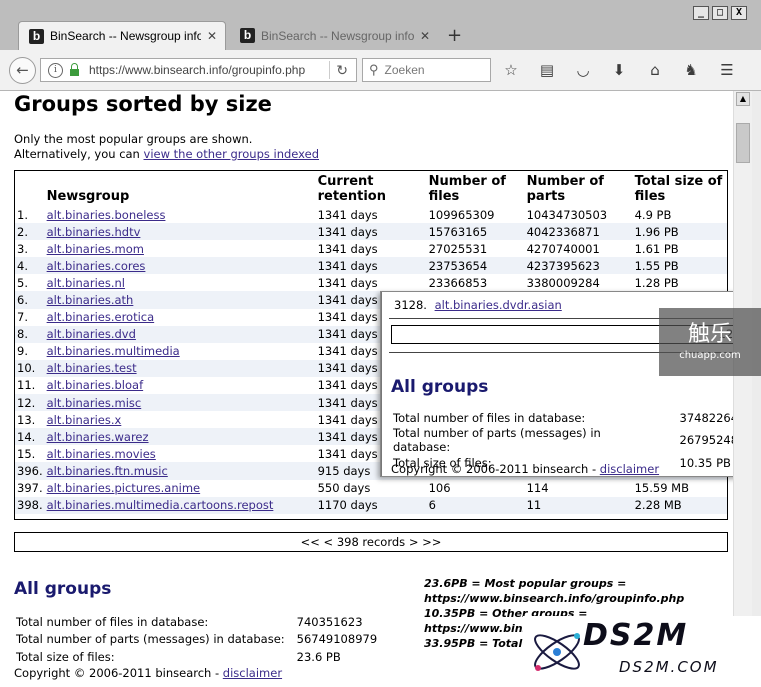 The height and width of the screenshot is (687, 761). I want to click on newsgroup-link: alt.binaries.multimedia.cartoons.repost, so click(160, 505).